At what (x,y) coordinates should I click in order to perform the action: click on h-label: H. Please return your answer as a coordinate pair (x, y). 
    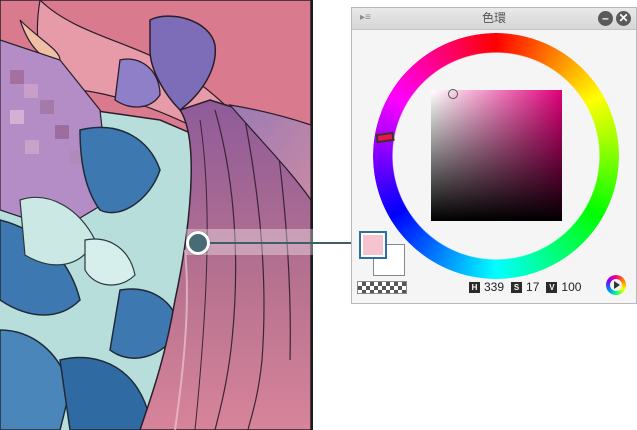
    Looking at the image, I should click on (474, 287).